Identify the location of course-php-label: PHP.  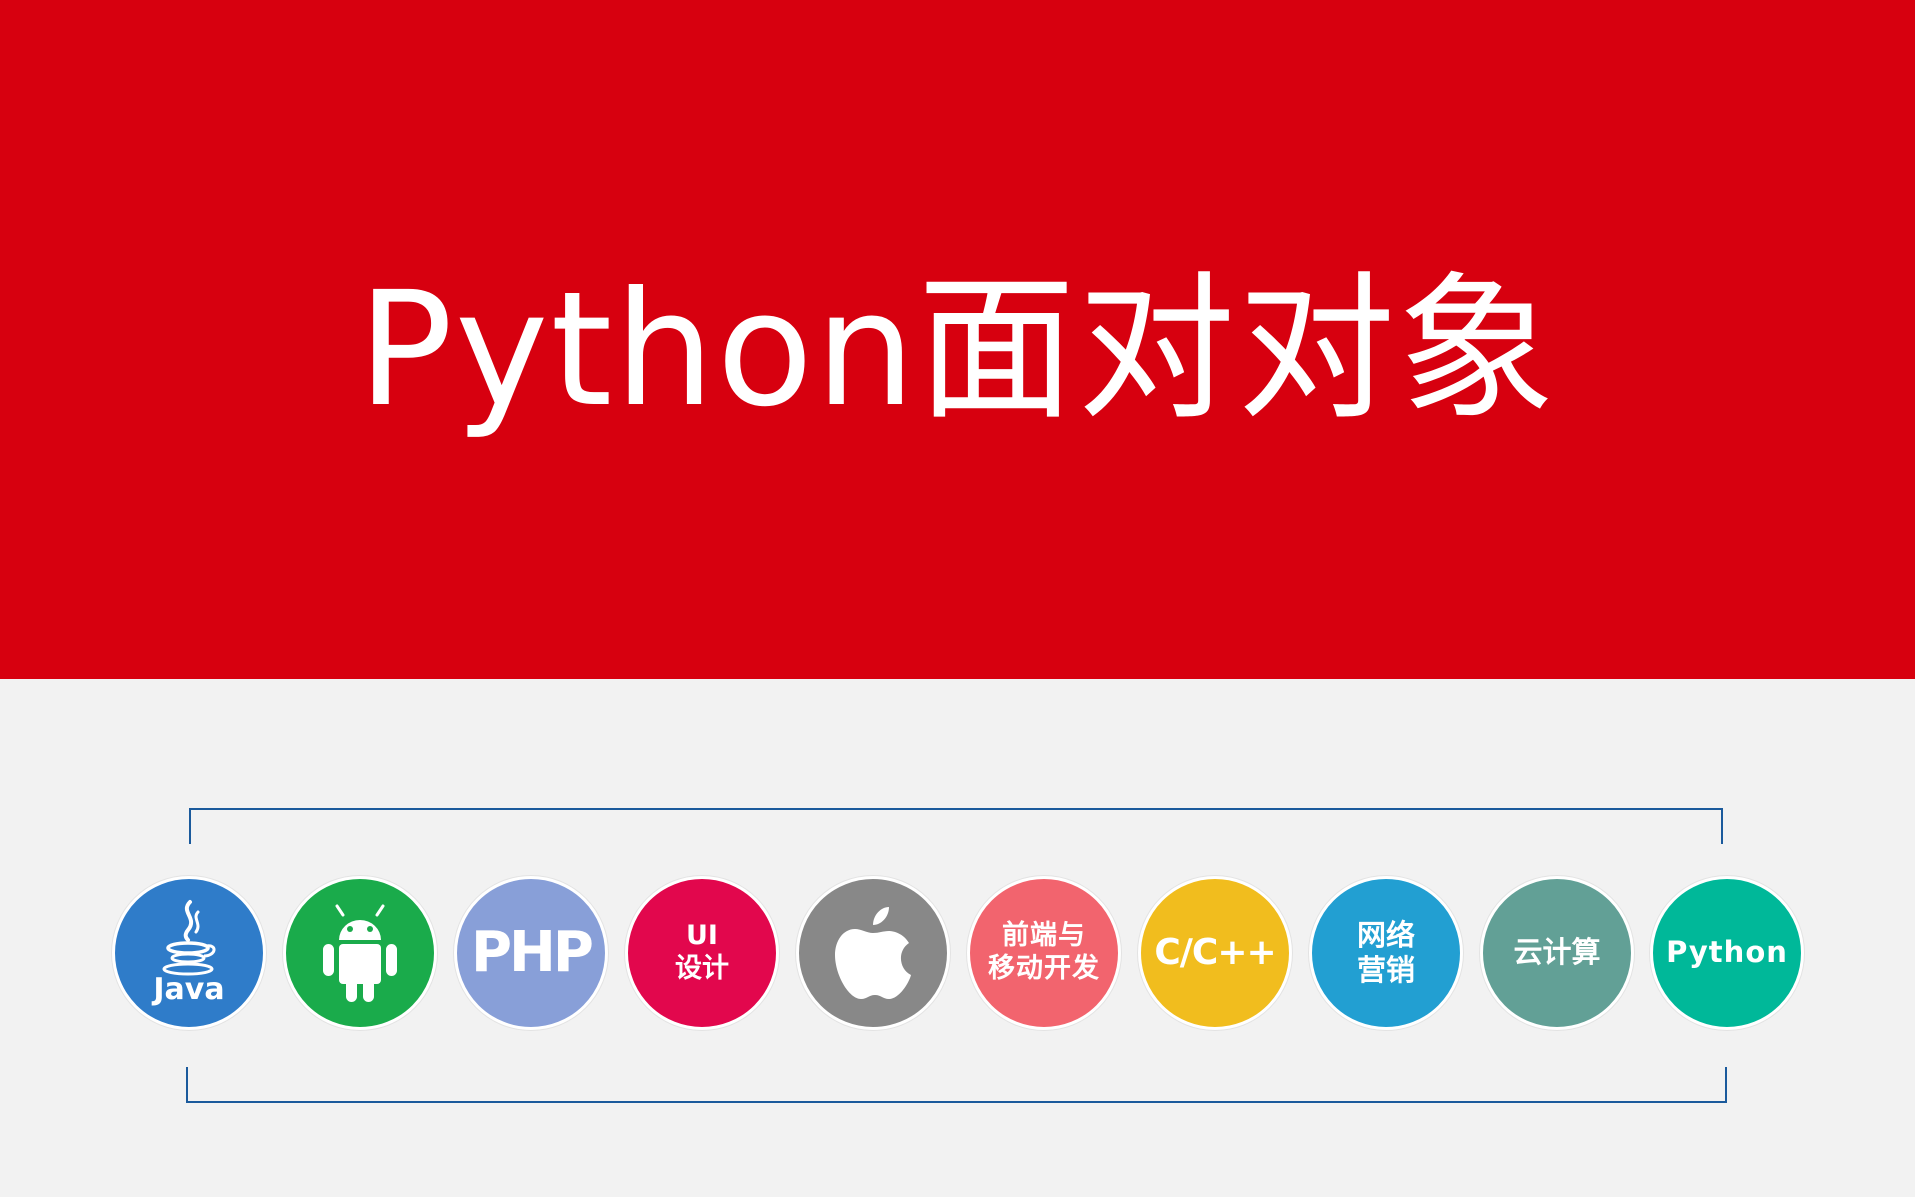
(532, 952).